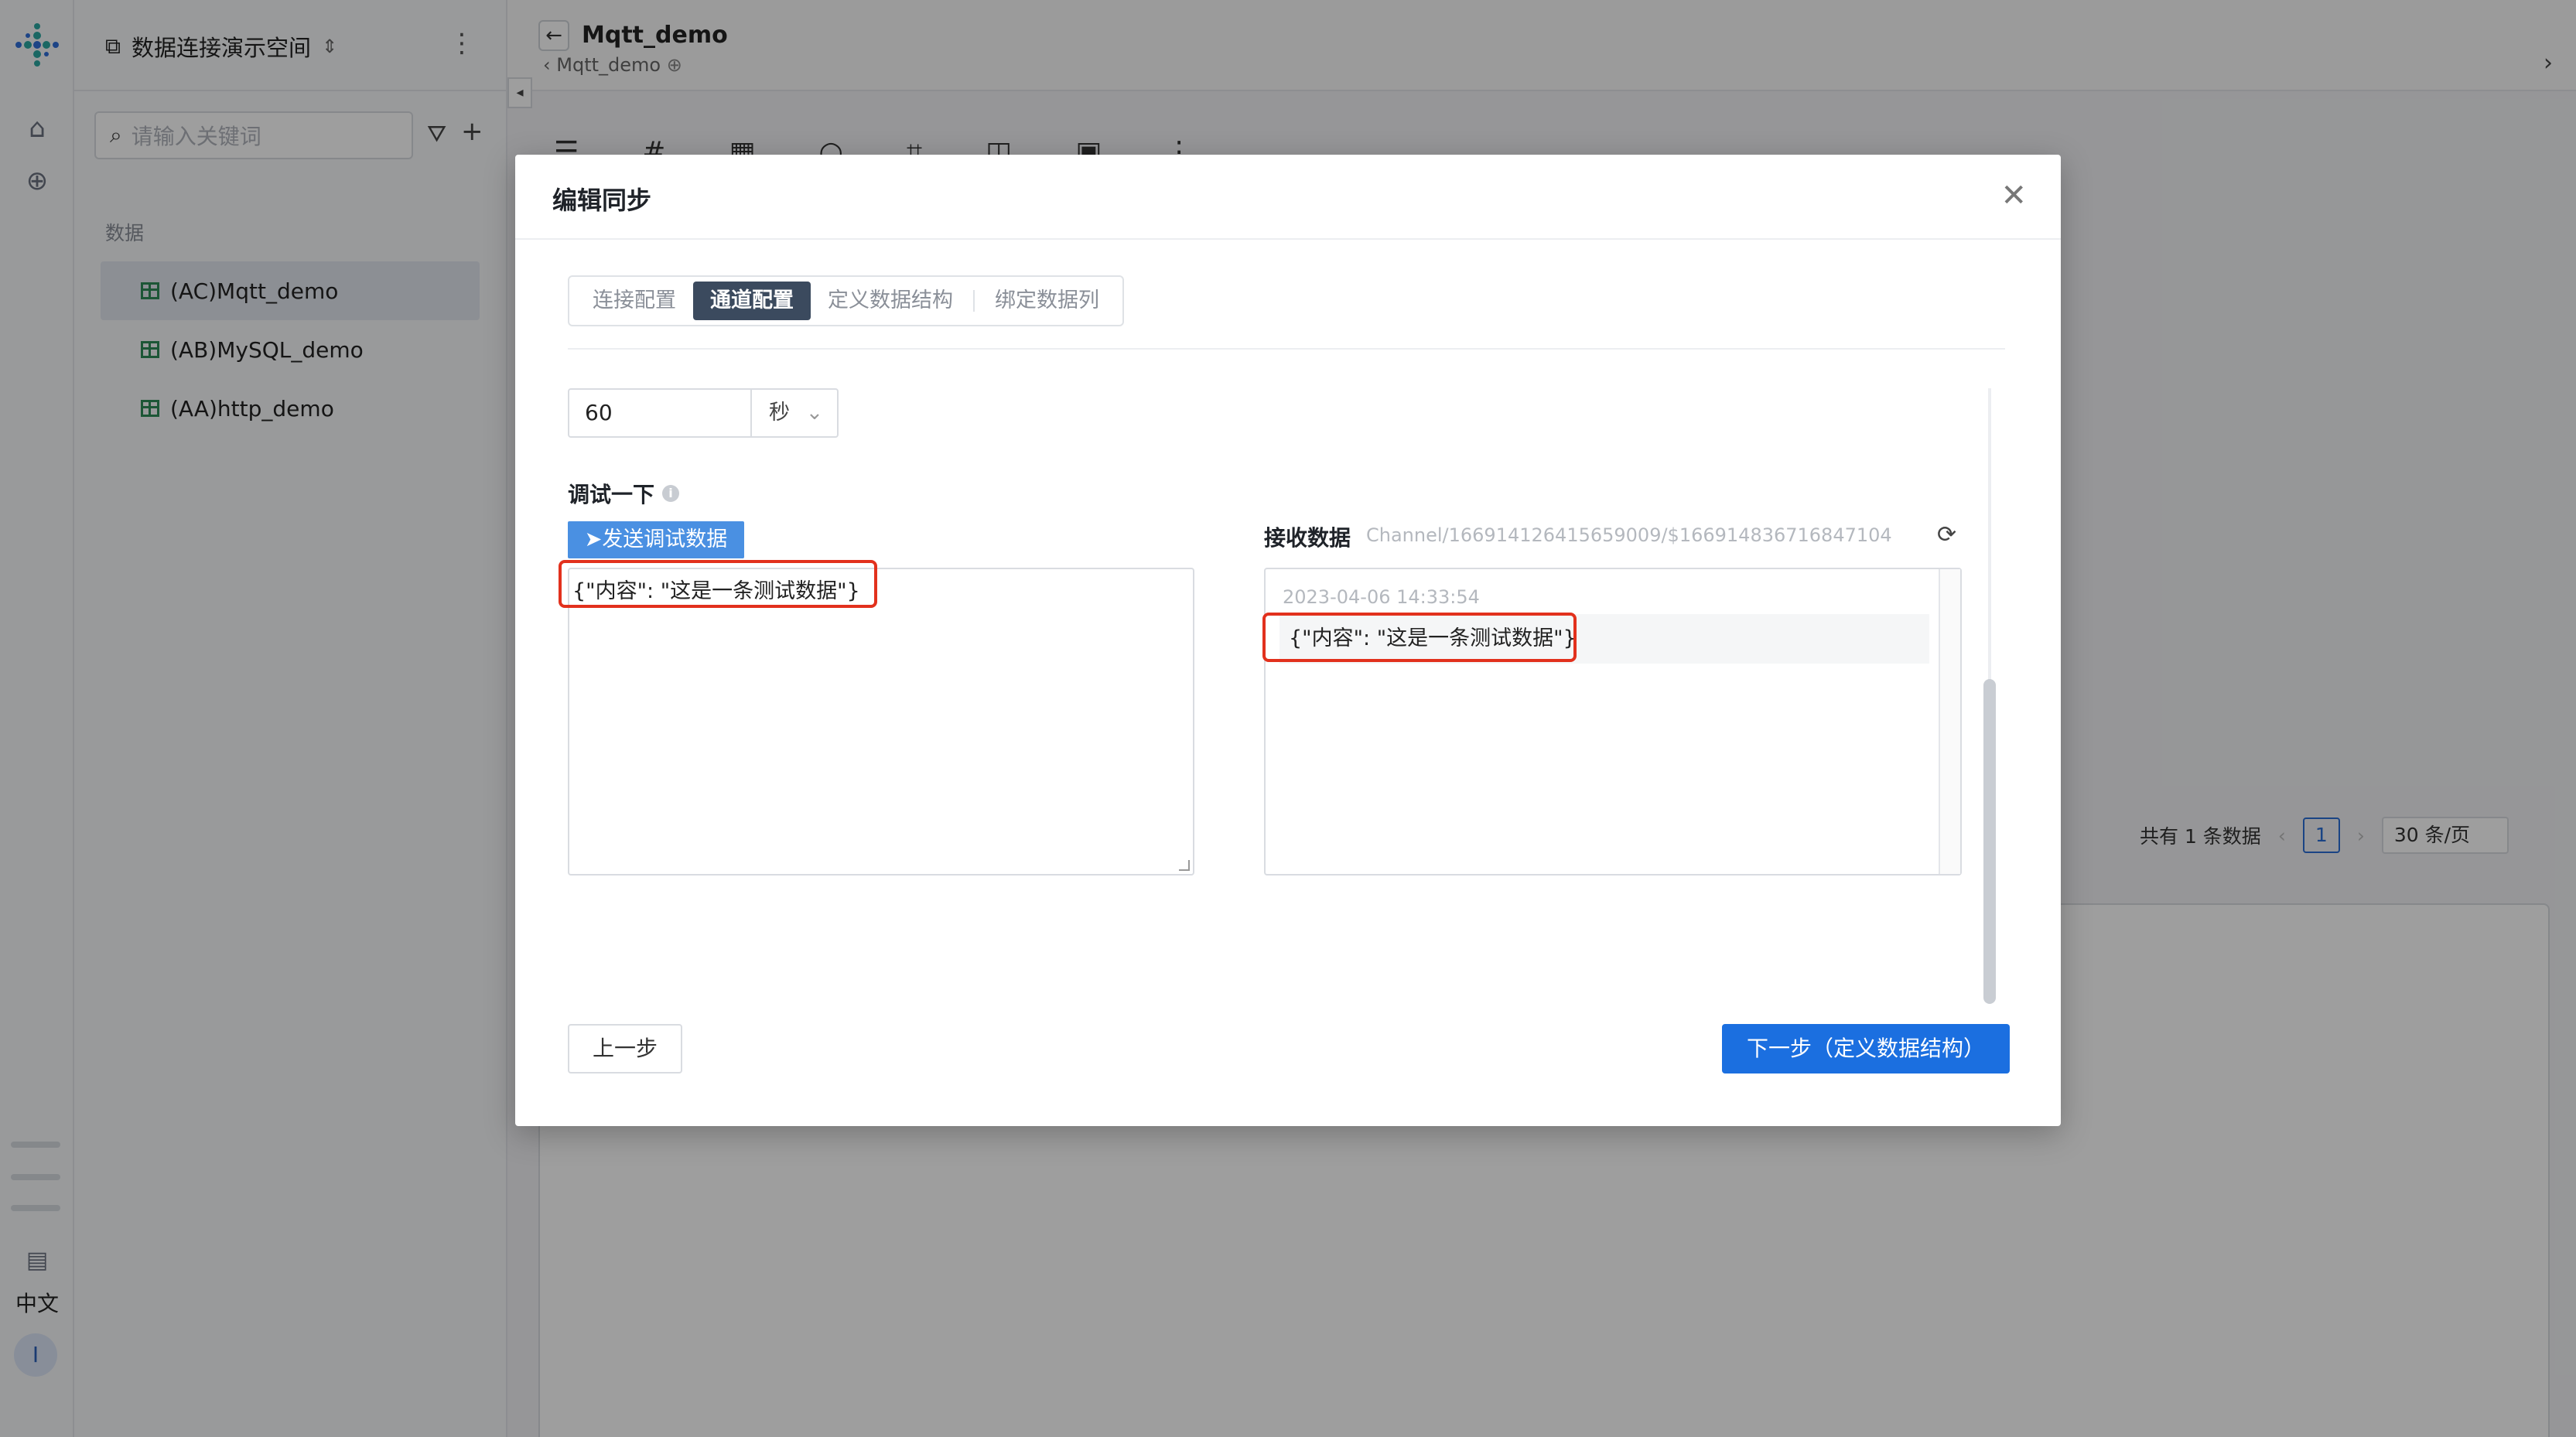 Image resolution: width=2576 pixels, height=1437 pixels. I want to click on send-icon: ➤, so click(593, 539).